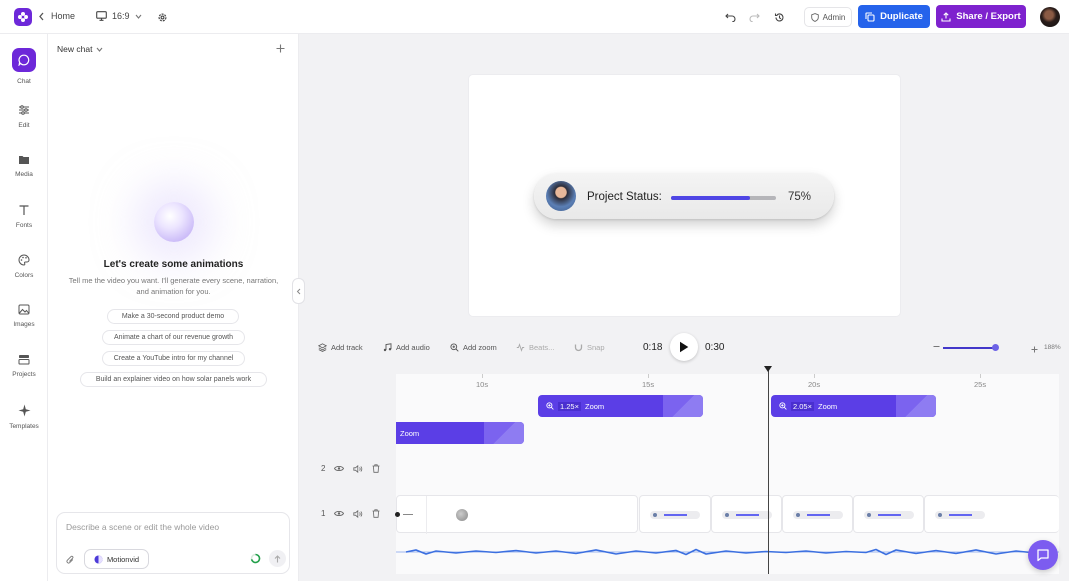 The width and height of the screenshot is (1069, 581). What do you see at coordinates (462, 515) in the screenshot?
I see `scene-thumbnail` at bounding box center [462, 515].